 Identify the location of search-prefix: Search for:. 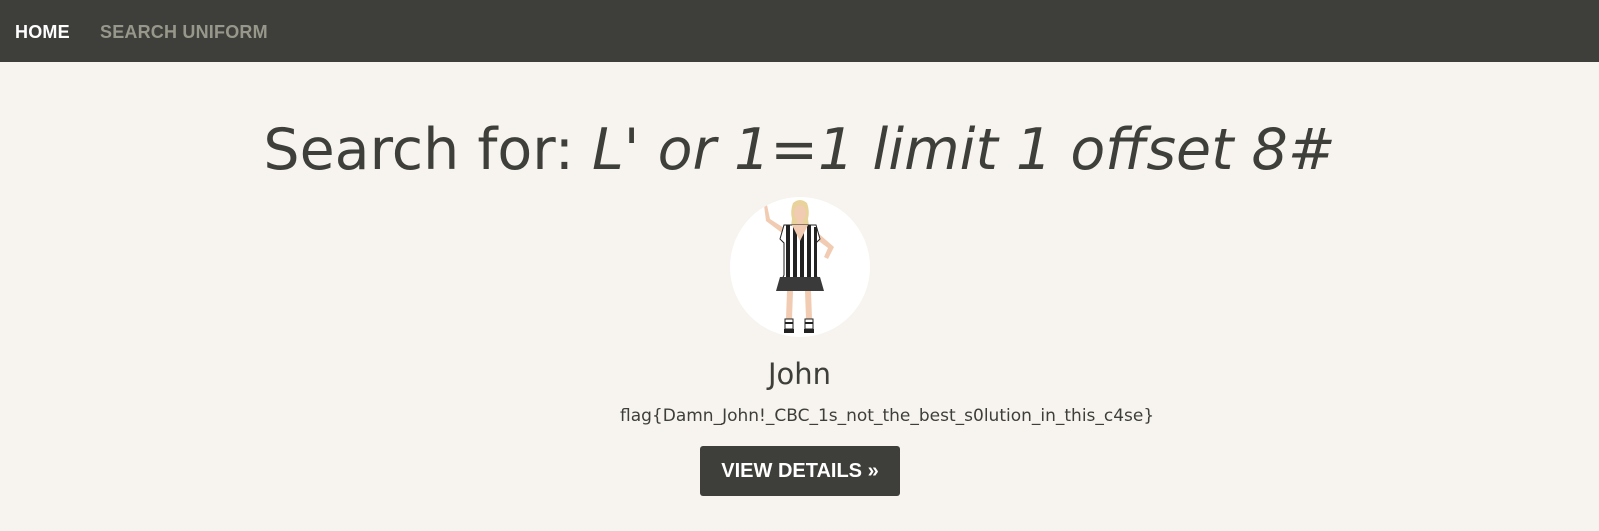
(428, 150).